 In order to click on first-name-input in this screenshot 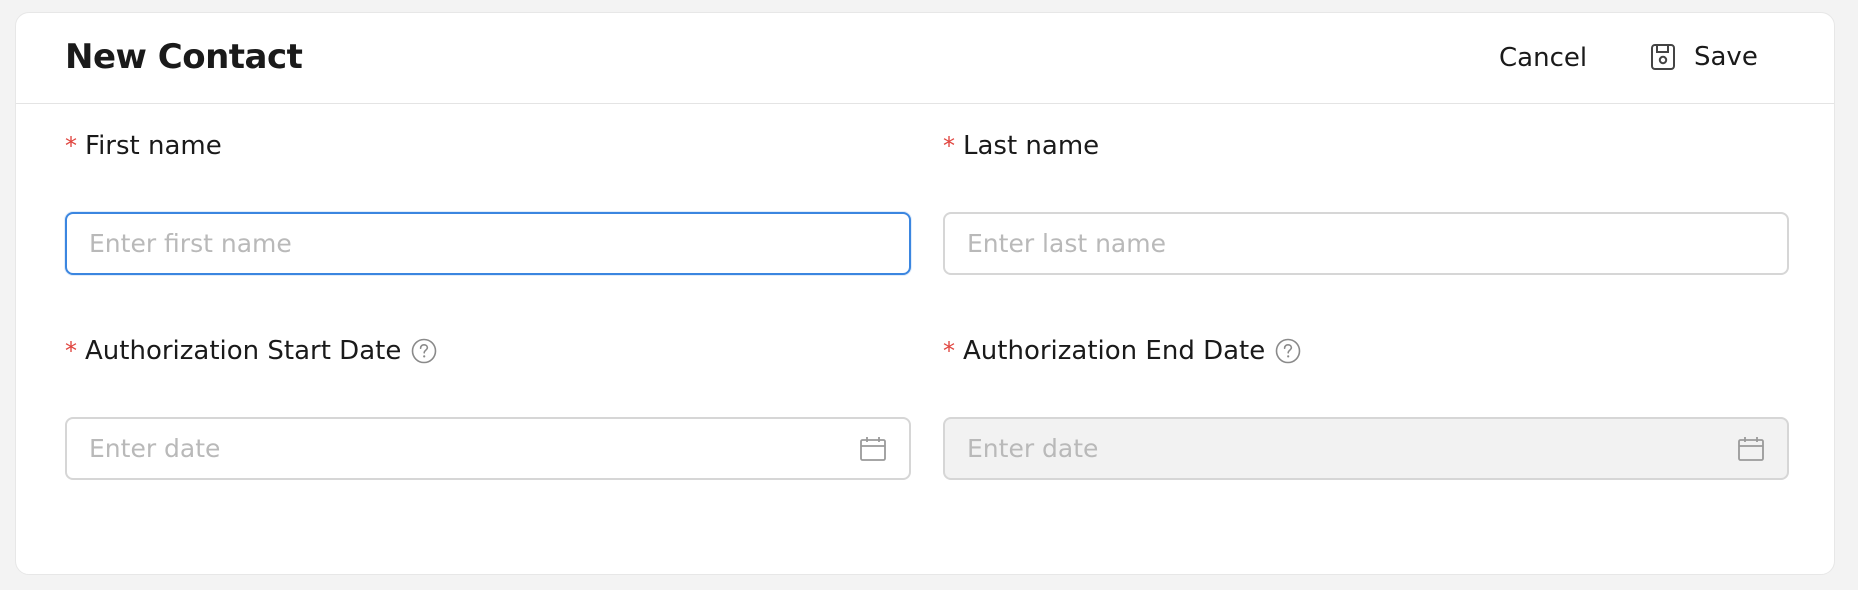, I will do `click(469, 243)`.